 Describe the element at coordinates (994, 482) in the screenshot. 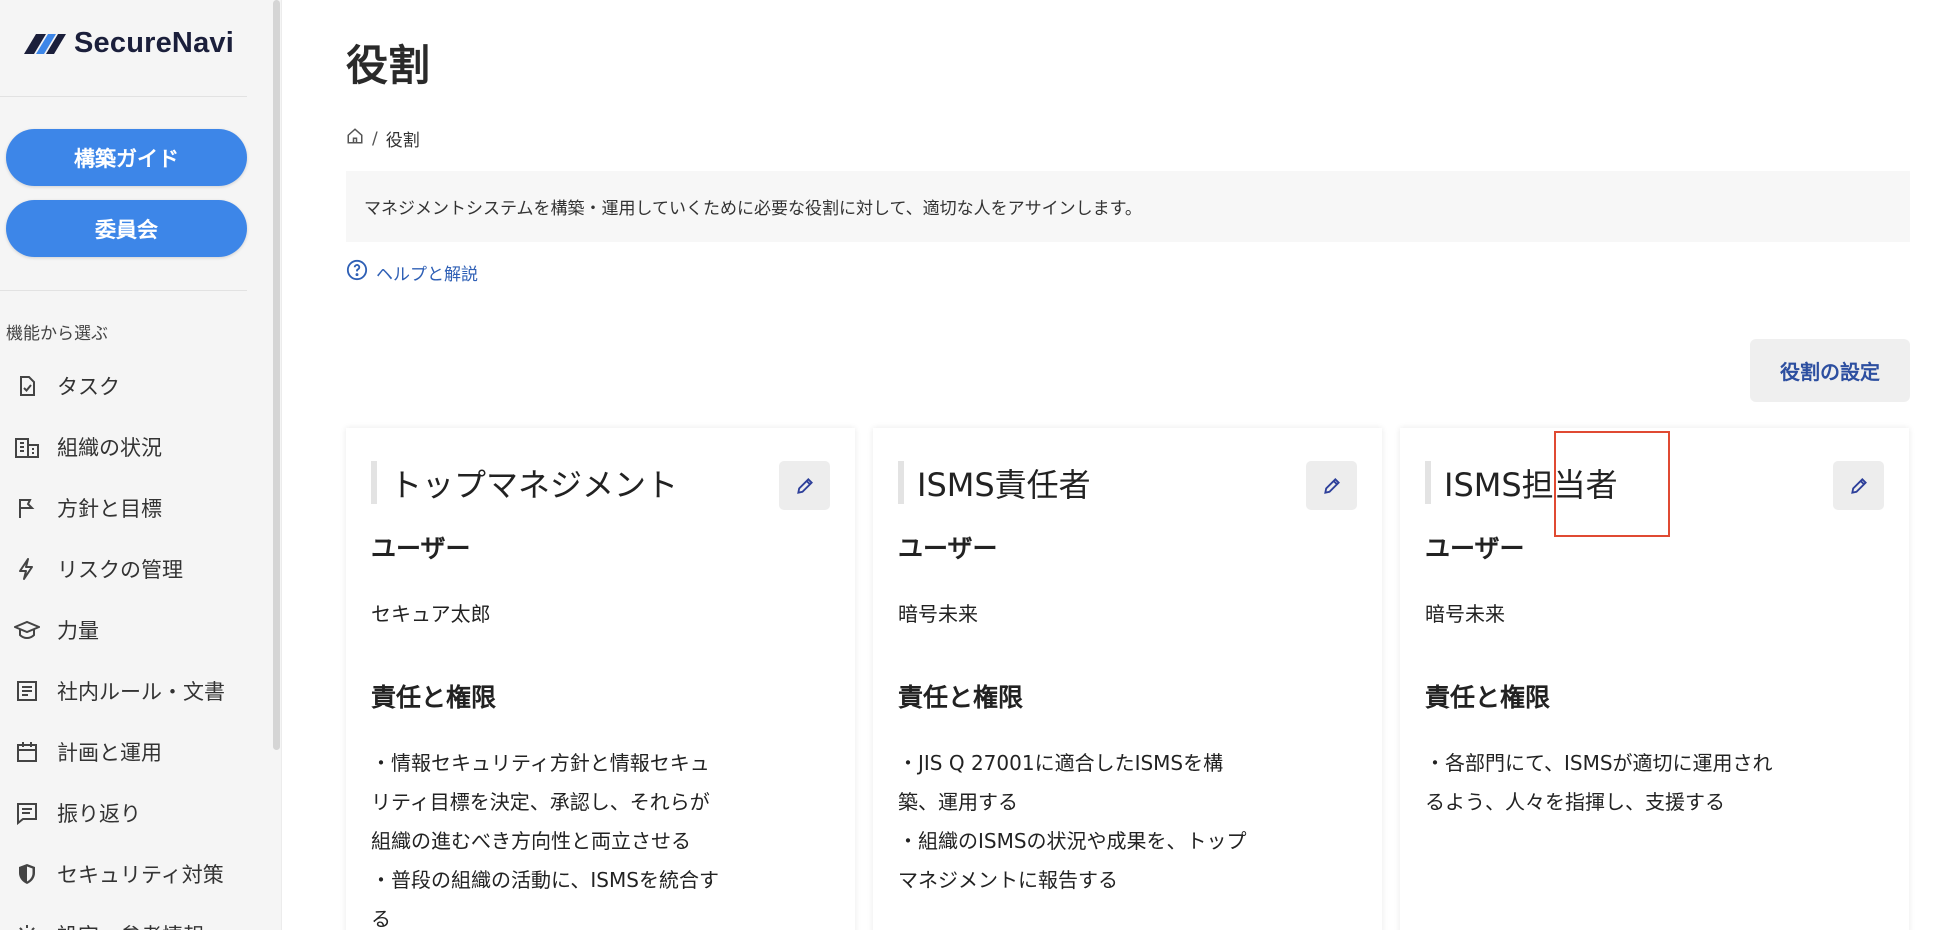

I see `role-card-title: ISMS責任者` at that location.